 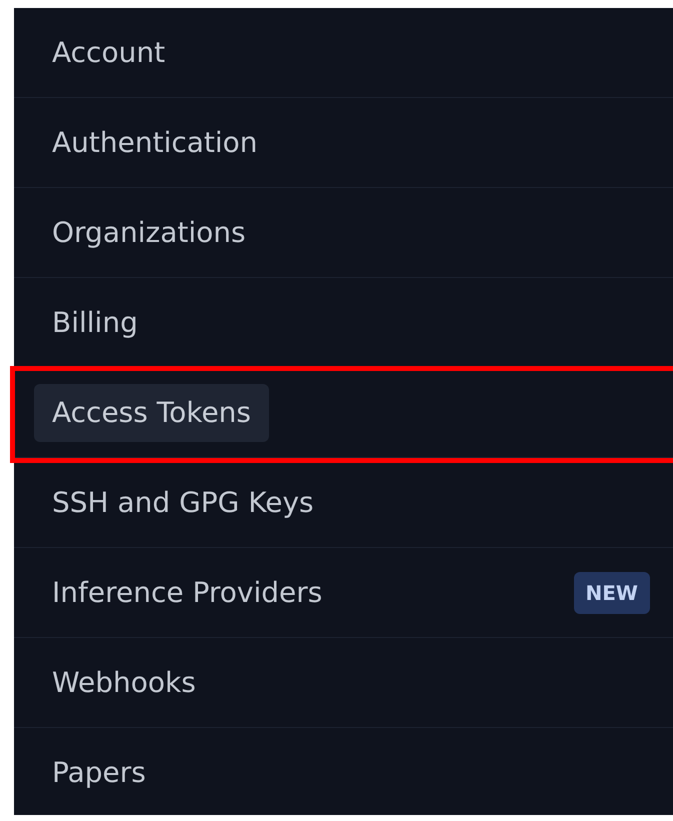 What do you see at coordinates (149, 233) in the screenshot?
I see `sidebar-item: Organizations` at bounding box center [149, 233].